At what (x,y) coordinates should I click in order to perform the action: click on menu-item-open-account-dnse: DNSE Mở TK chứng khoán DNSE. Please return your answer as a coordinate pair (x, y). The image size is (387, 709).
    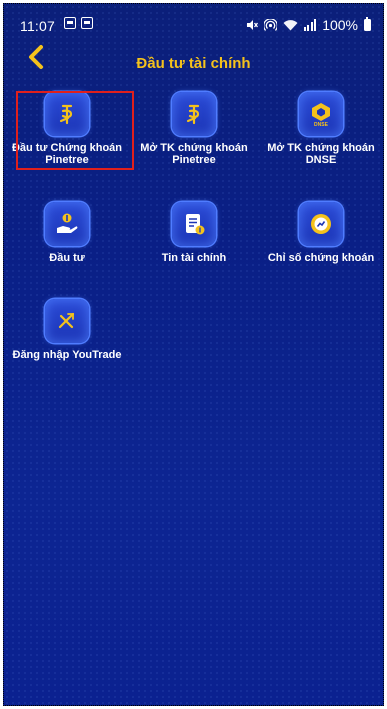
    Looking at the image, I should click on (320, 129).